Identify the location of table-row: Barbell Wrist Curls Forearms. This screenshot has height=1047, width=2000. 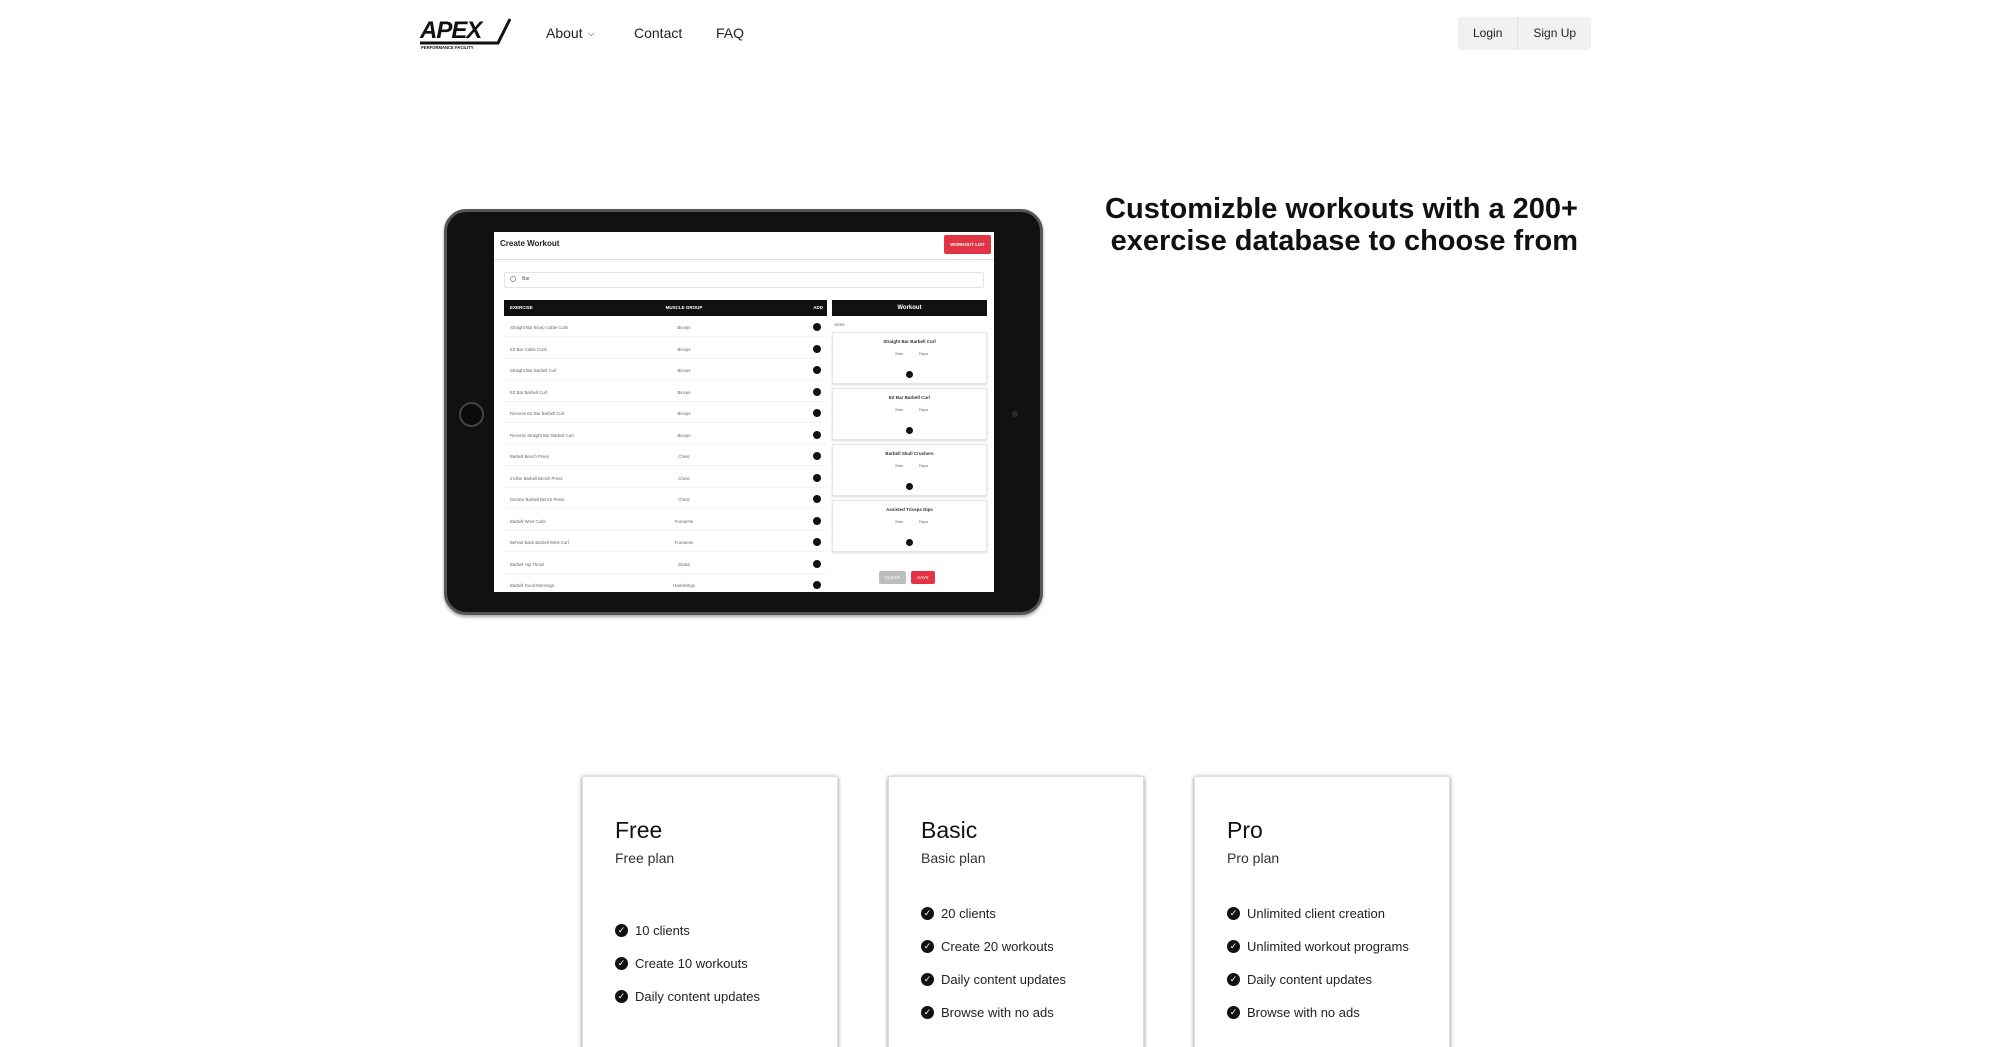
(665, 521).